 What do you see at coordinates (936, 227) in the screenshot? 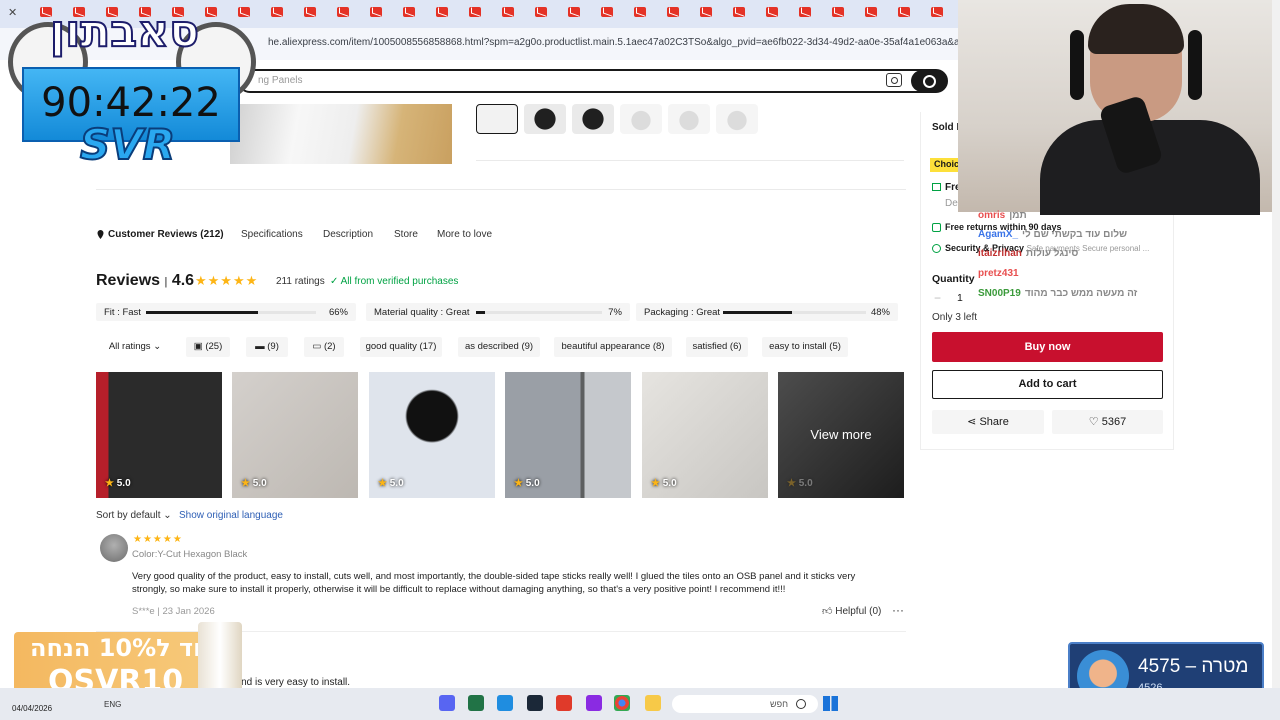
I see `check-icon` at bounding box center [936, 227].